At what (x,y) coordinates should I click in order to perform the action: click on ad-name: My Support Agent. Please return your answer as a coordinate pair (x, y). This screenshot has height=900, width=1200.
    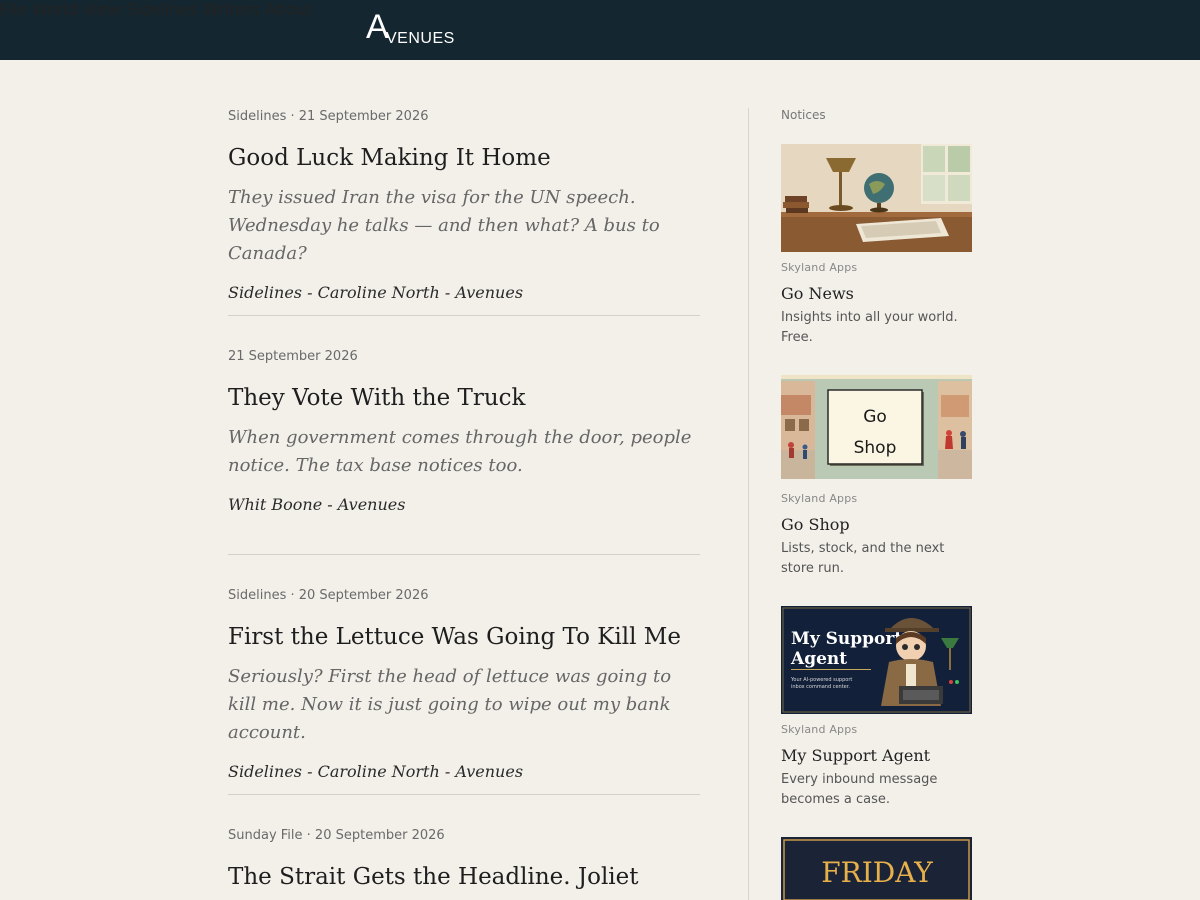
    Looking at the image, I should click on (876, 756).